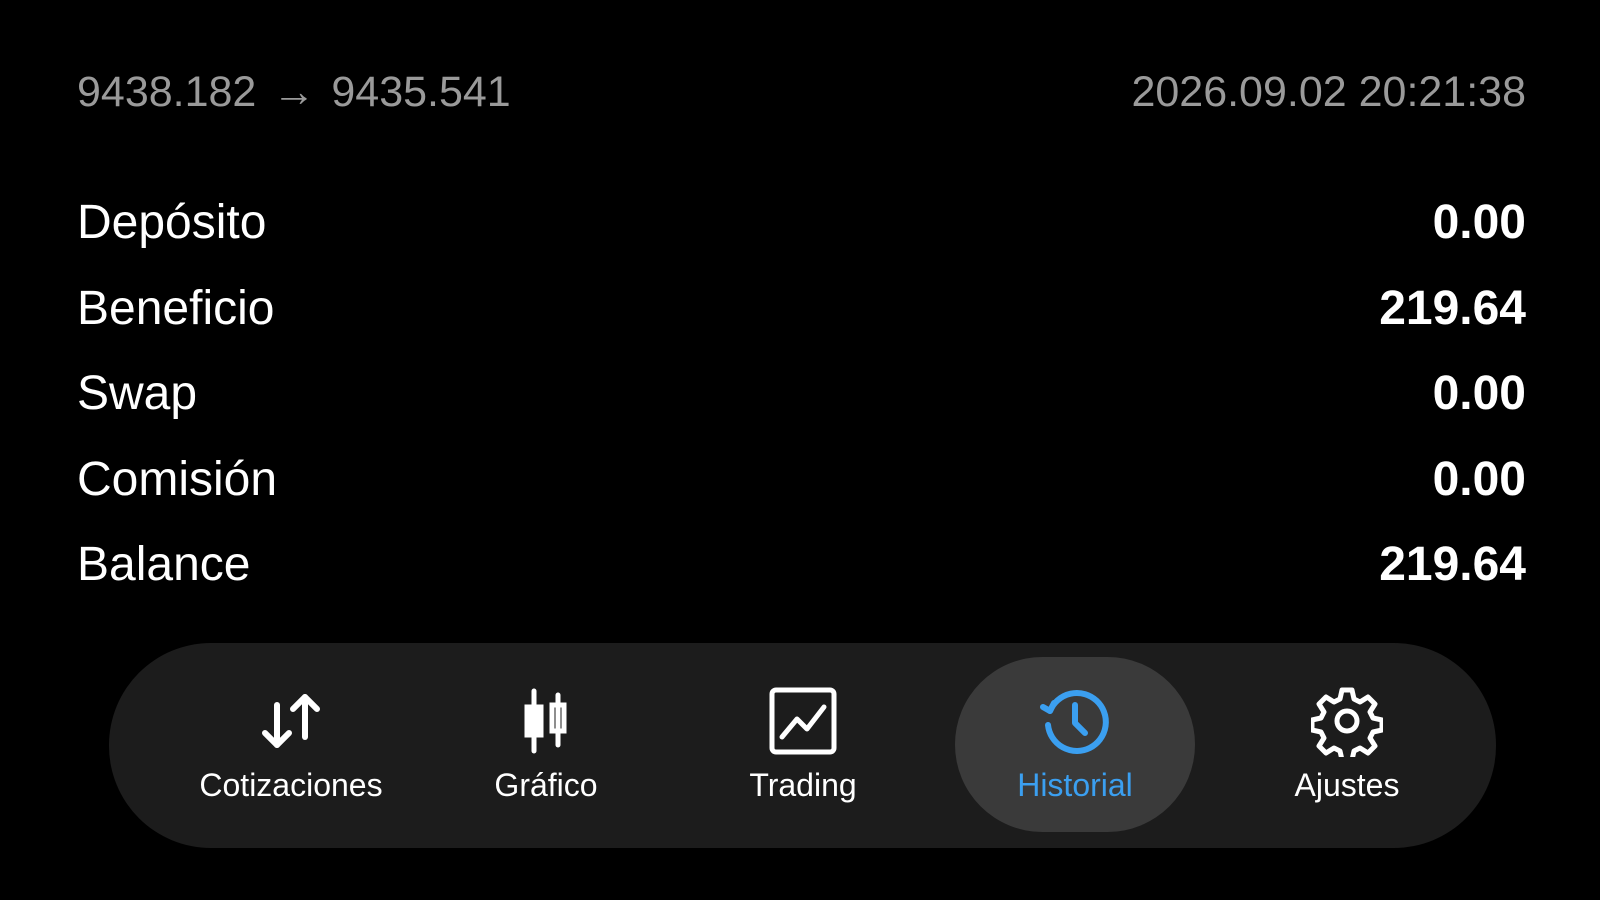 The width and height of the screenshot is (1600, 900). I want to click on nav-item-quotes: Cotizaciones, so click(291, 744).